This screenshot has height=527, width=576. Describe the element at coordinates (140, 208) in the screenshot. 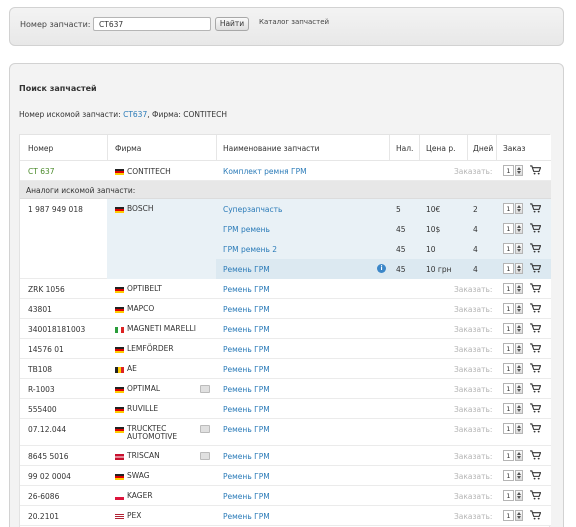

I see `firm-label: BOSCH` at that location.